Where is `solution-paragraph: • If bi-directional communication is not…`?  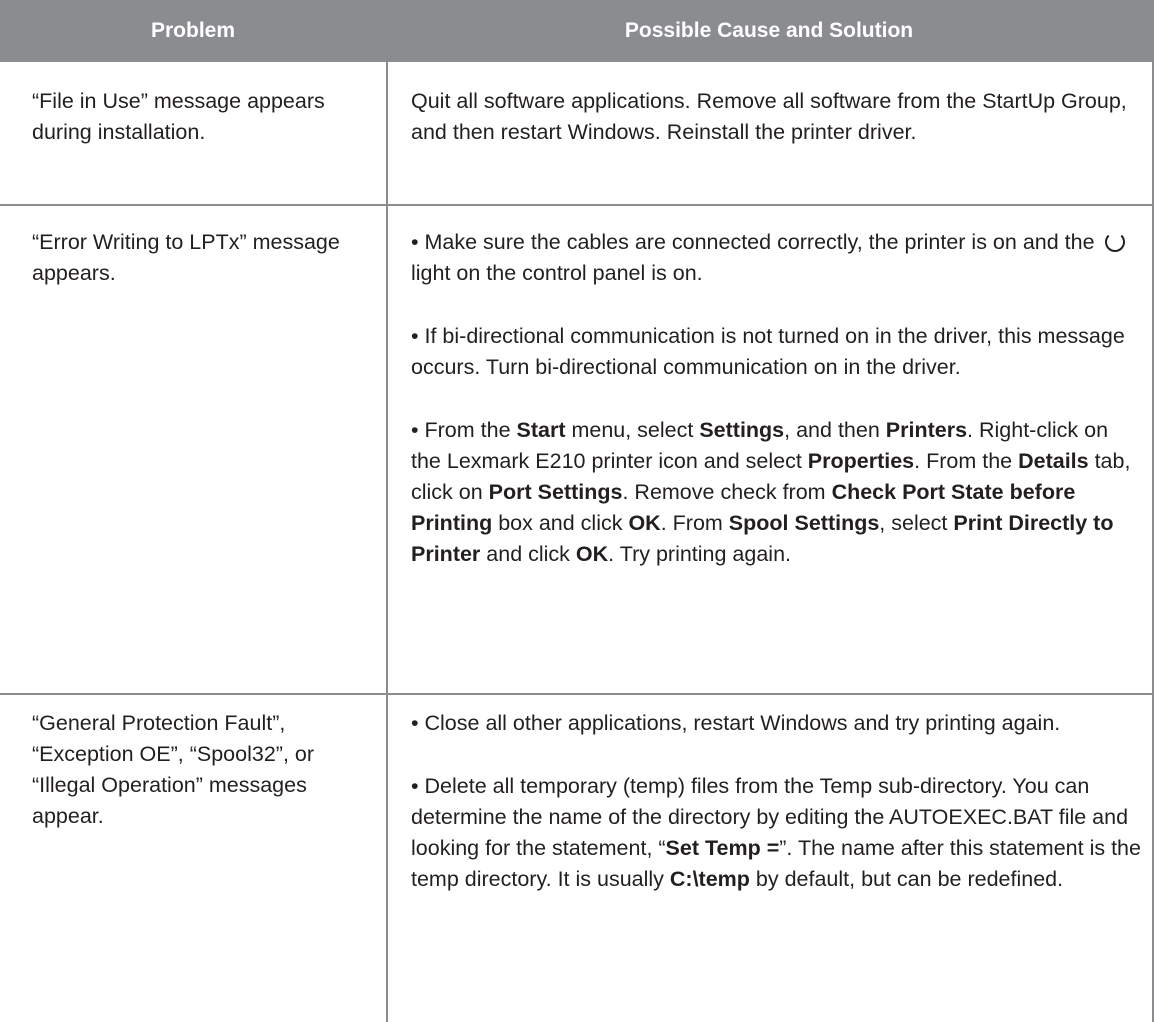 solution-paragraph: • If bi-directional communication is not… is located at coordinates (776, 352).